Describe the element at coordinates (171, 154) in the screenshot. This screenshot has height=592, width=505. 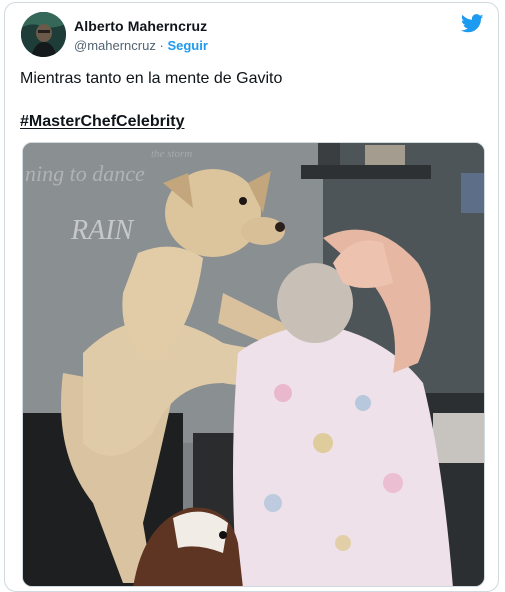
I see `wall-text-top: the storm` at that location.